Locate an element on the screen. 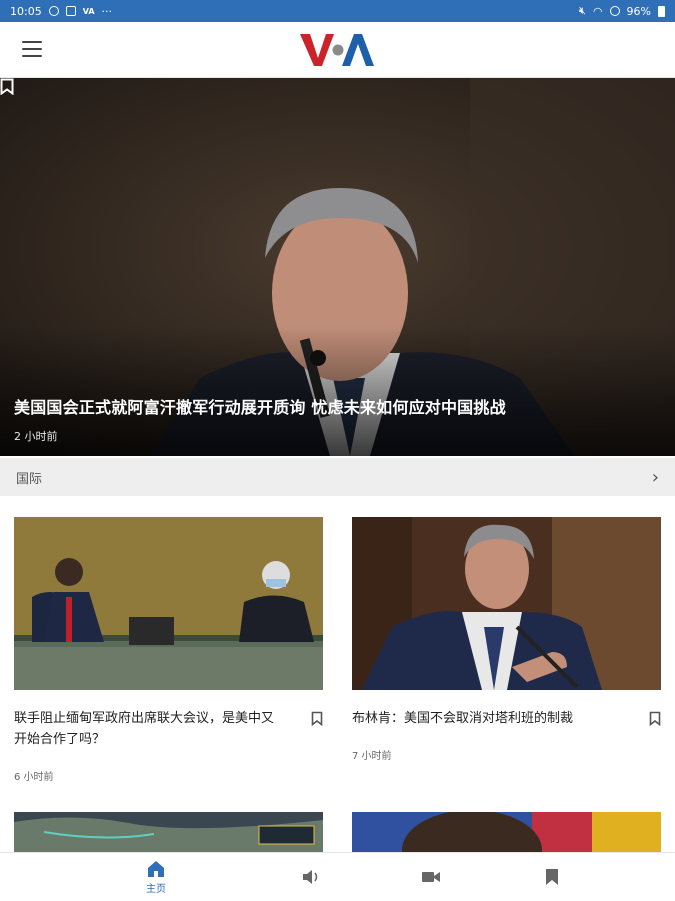 The image size is (675, 901). hamburger-menu-icon is located at coordinates (32, 49).